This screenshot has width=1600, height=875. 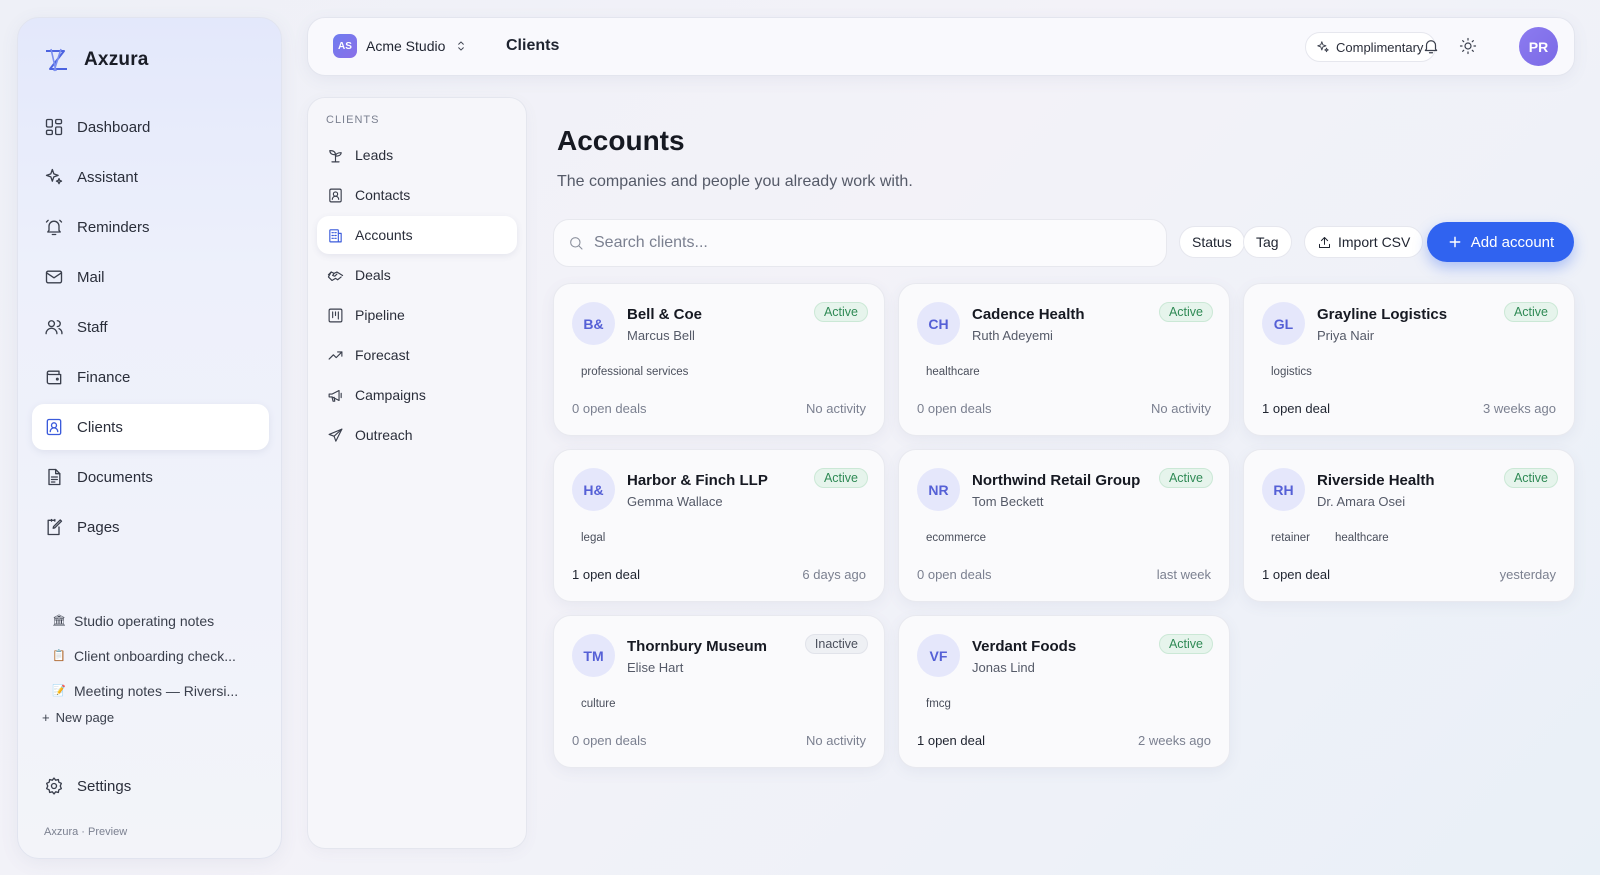 What do you see at coordinates (373, 275) in the screenshot?
I see `subnav-item-label: Deals` at bounding box center [373, 275].